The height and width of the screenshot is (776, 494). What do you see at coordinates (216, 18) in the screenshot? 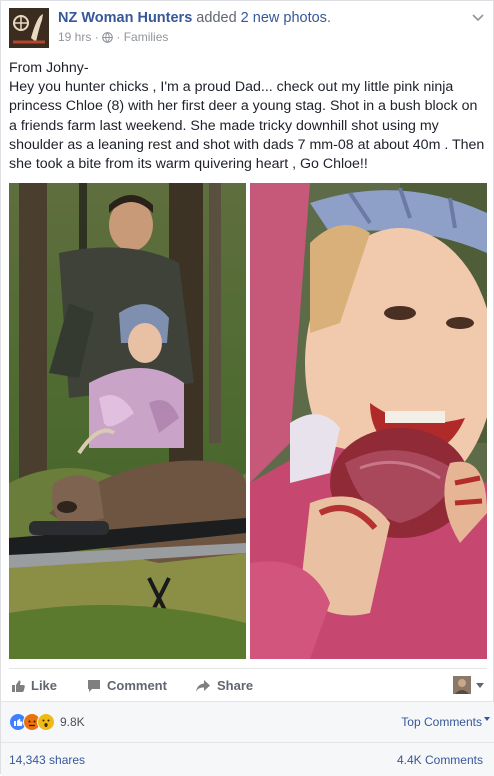
I see `post-verb: added` at bounding box center [216, 18].